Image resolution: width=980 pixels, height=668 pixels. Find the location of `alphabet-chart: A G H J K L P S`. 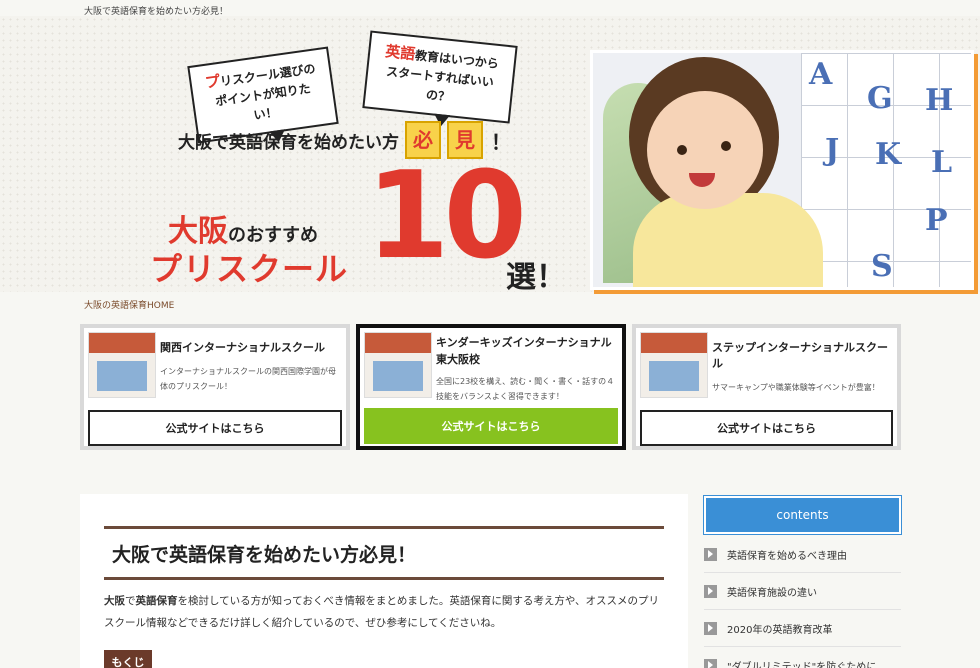

alphabet-chart: A G H J K L P S is located at coordinates (886, 170).